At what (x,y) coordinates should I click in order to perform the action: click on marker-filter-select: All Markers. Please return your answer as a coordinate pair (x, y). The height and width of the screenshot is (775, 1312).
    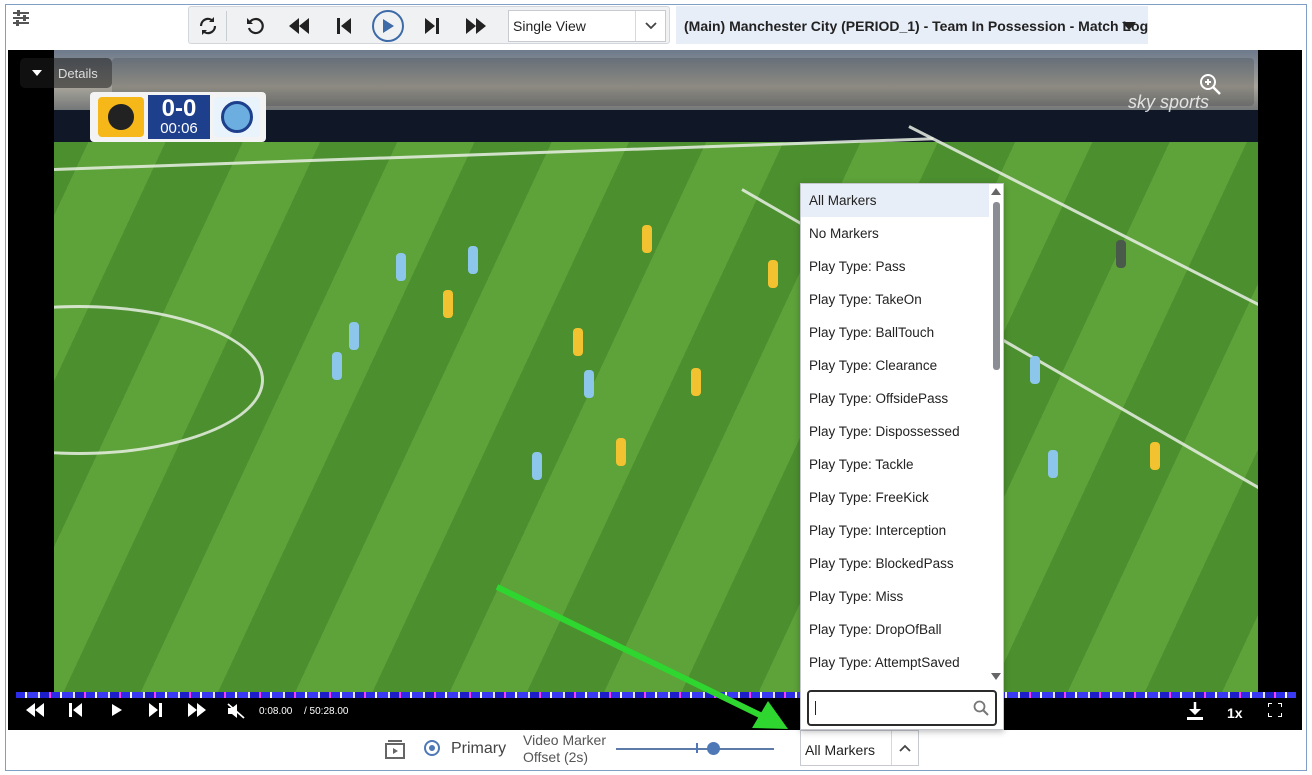
    Looking at the image, I should click on (859, 748).